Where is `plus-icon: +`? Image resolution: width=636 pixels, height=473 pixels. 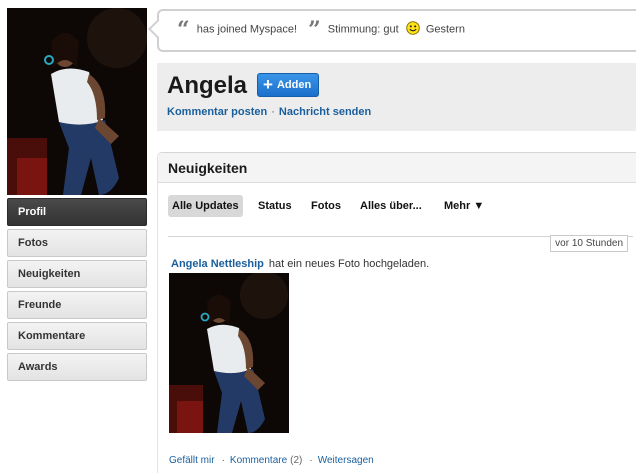 plus-icon: + is located at coordinates (268, 84).